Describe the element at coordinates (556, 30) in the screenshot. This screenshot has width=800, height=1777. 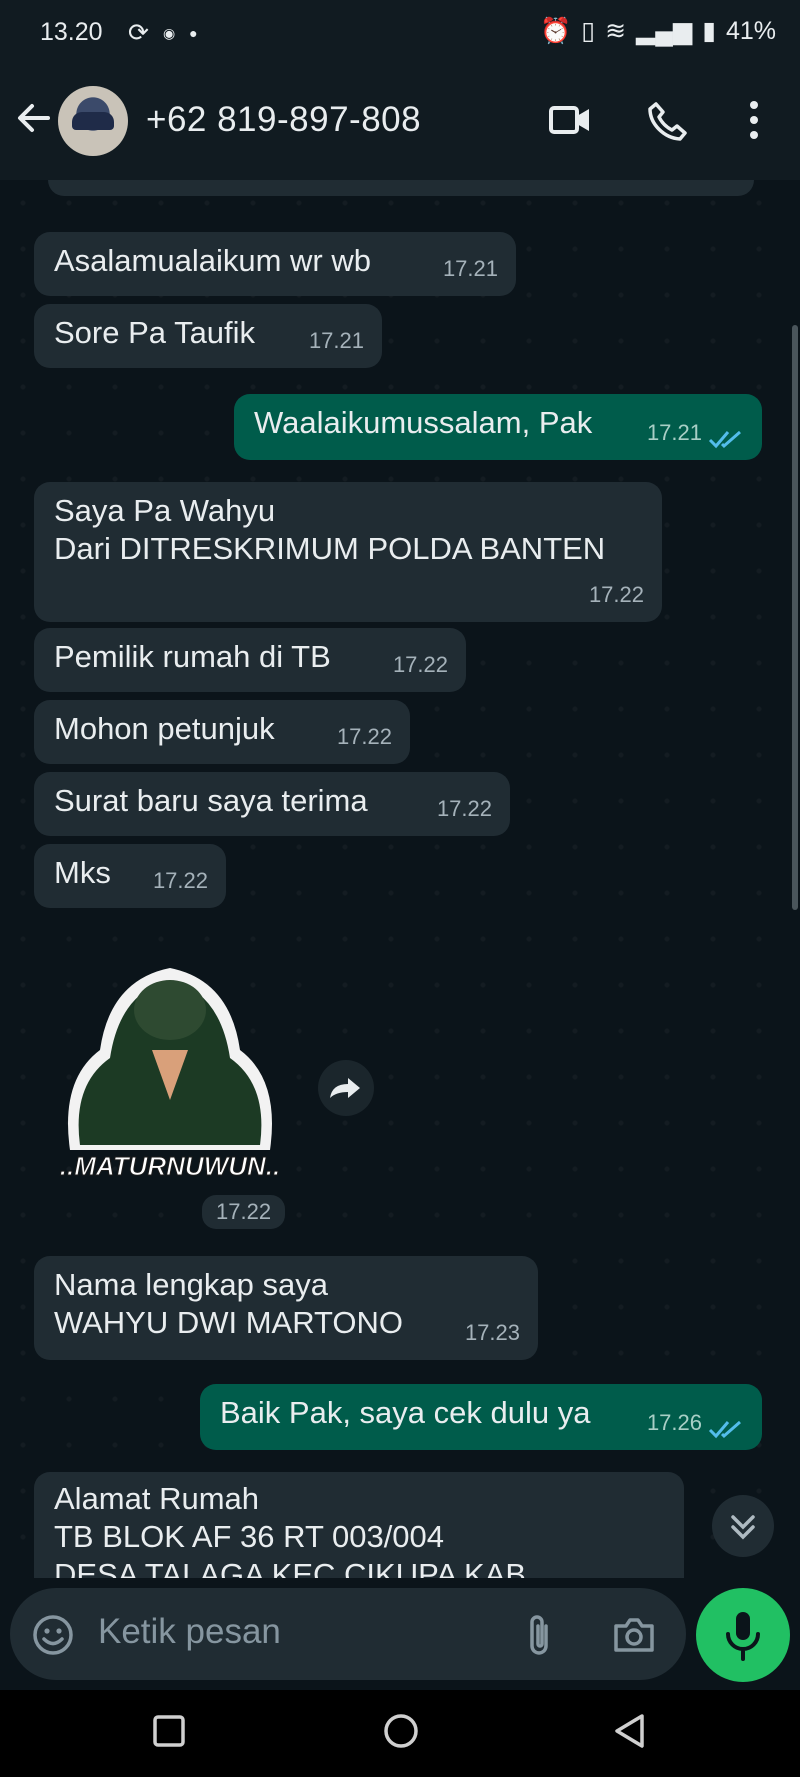
I see `alarm-icon: ⏰` at that location.